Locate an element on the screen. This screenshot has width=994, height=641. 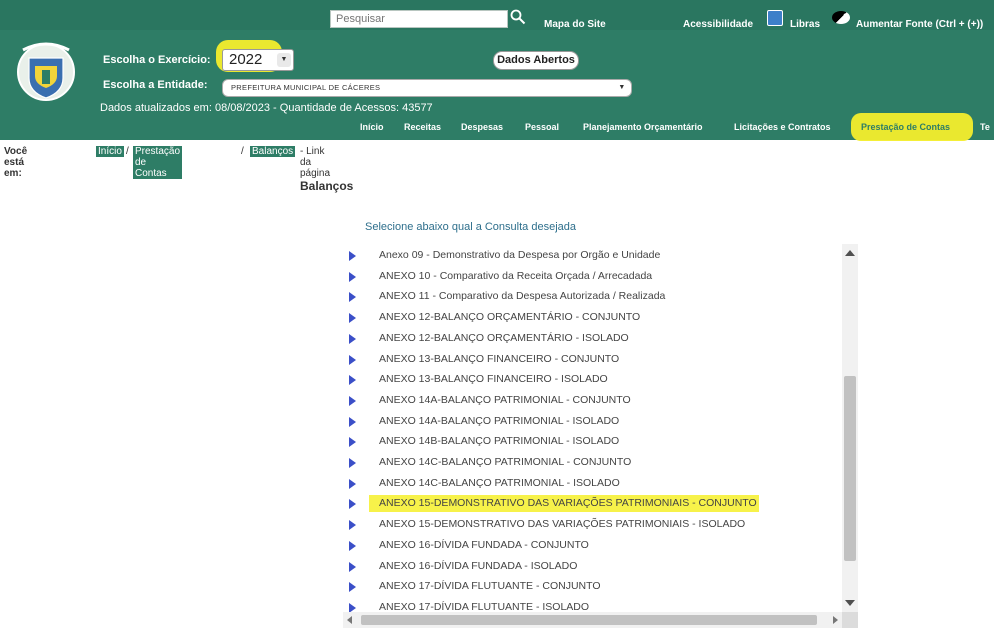
list-item-label: ANEXO 13-BALANÇO FINANCEIRO - ISOLADO is located at coordinates (493, 379).